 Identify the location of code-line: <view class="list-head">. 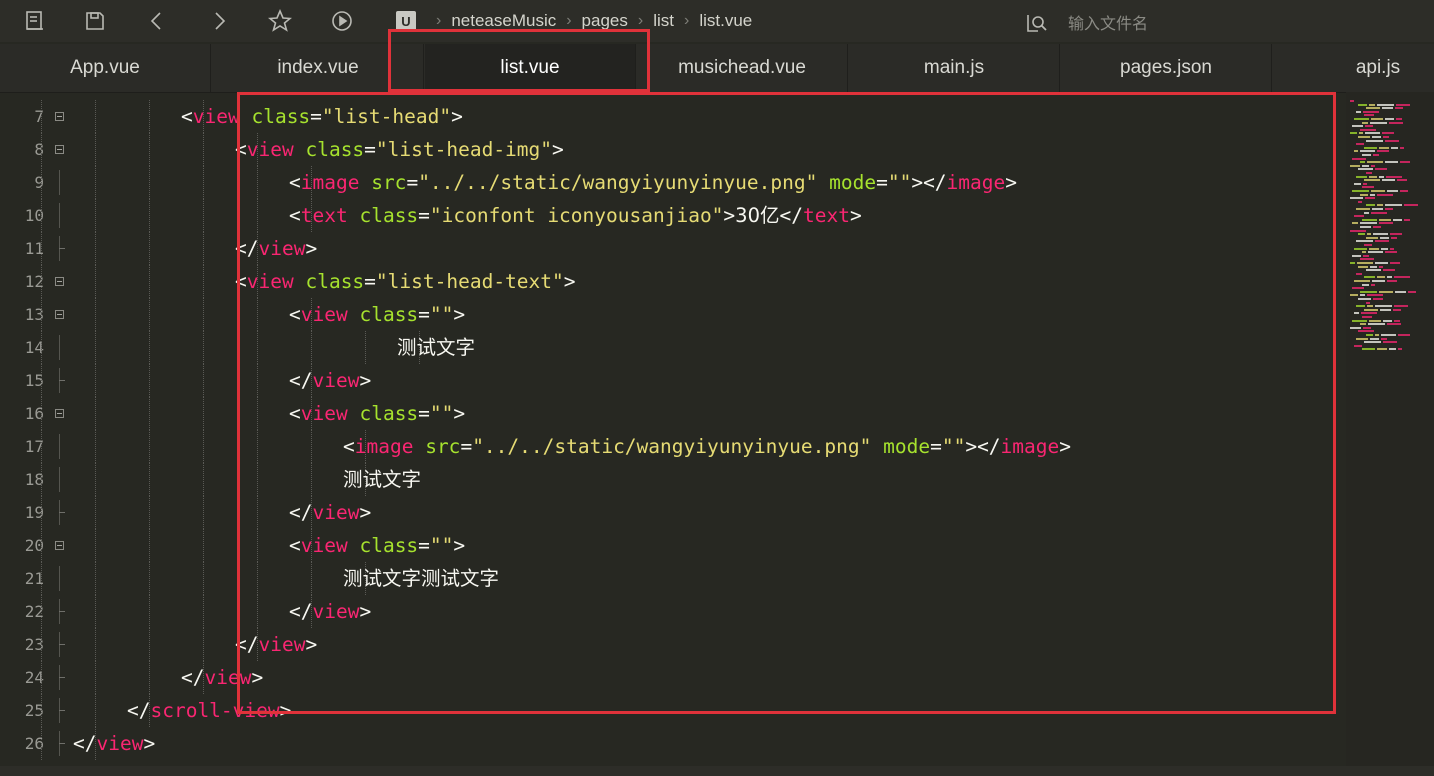
(322, 116).